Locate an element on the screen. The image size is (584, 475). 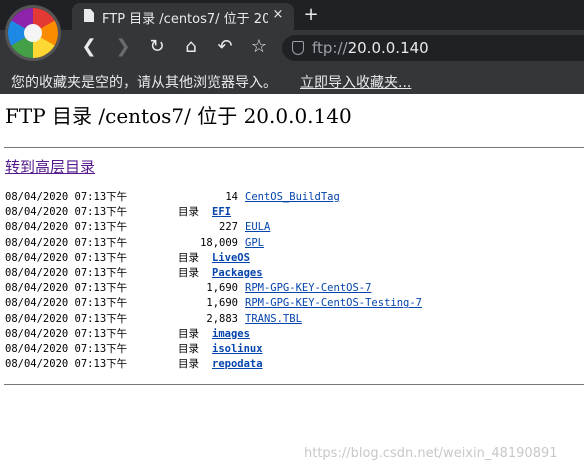
tab-title: FTP 目录 /centos7/ 位于 20.0.0.140 is located at coordinates (185, 19).